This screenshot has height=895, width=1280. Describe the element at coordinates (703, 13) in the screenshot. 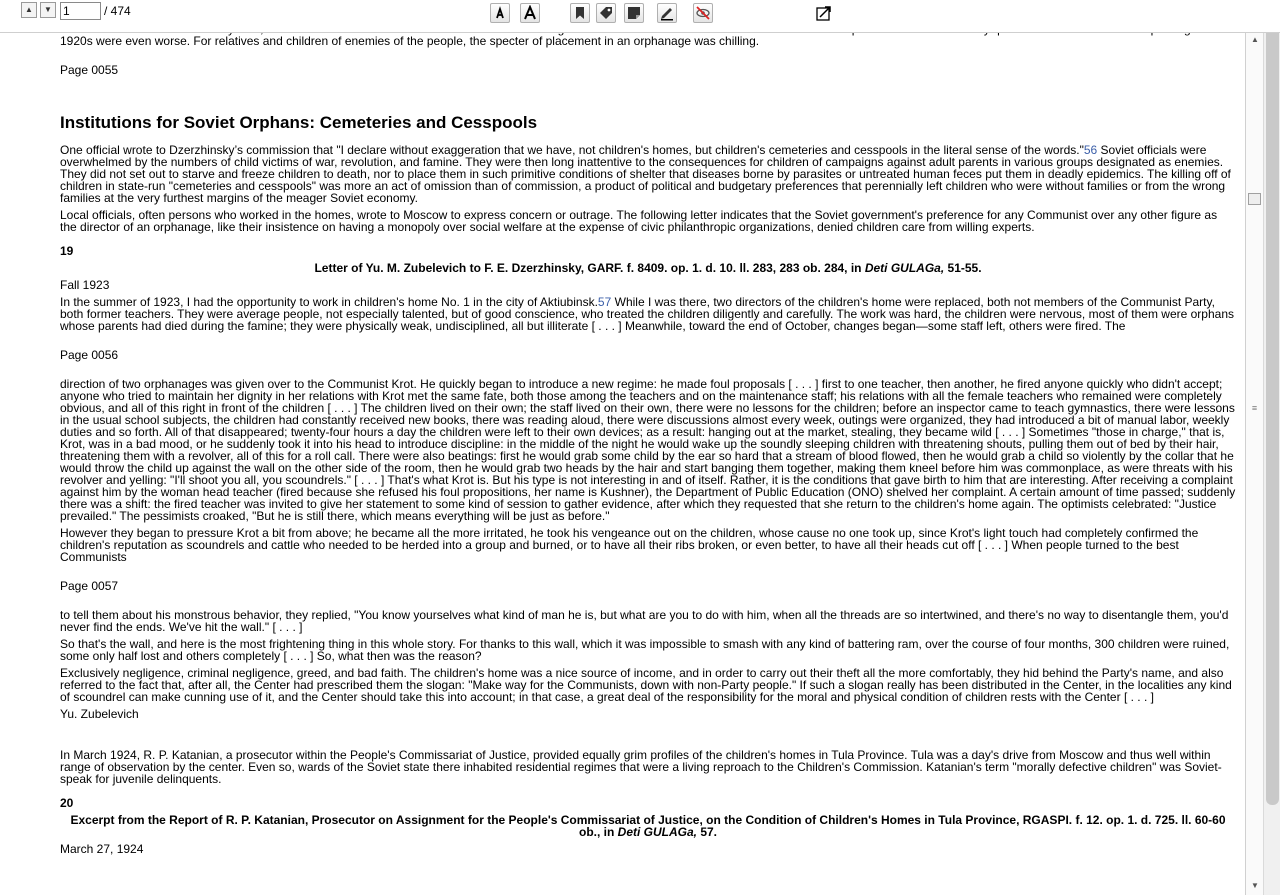

I see `hide-annotations-icon` at that location.